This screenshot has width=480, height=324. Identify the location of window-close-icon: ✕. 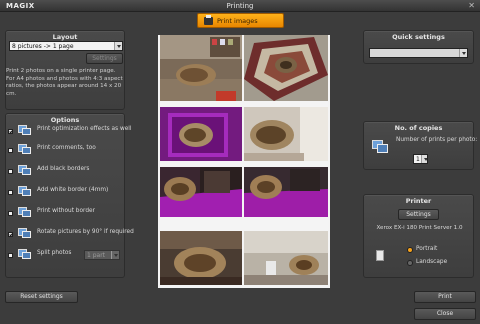
(471, 5).